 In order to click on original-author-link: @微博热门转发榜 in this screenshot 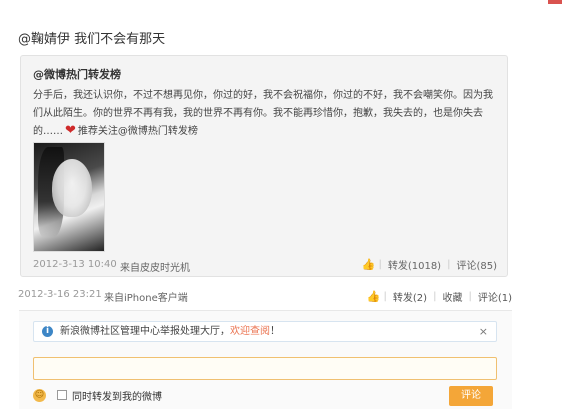, I will do `click(77, 74)`.